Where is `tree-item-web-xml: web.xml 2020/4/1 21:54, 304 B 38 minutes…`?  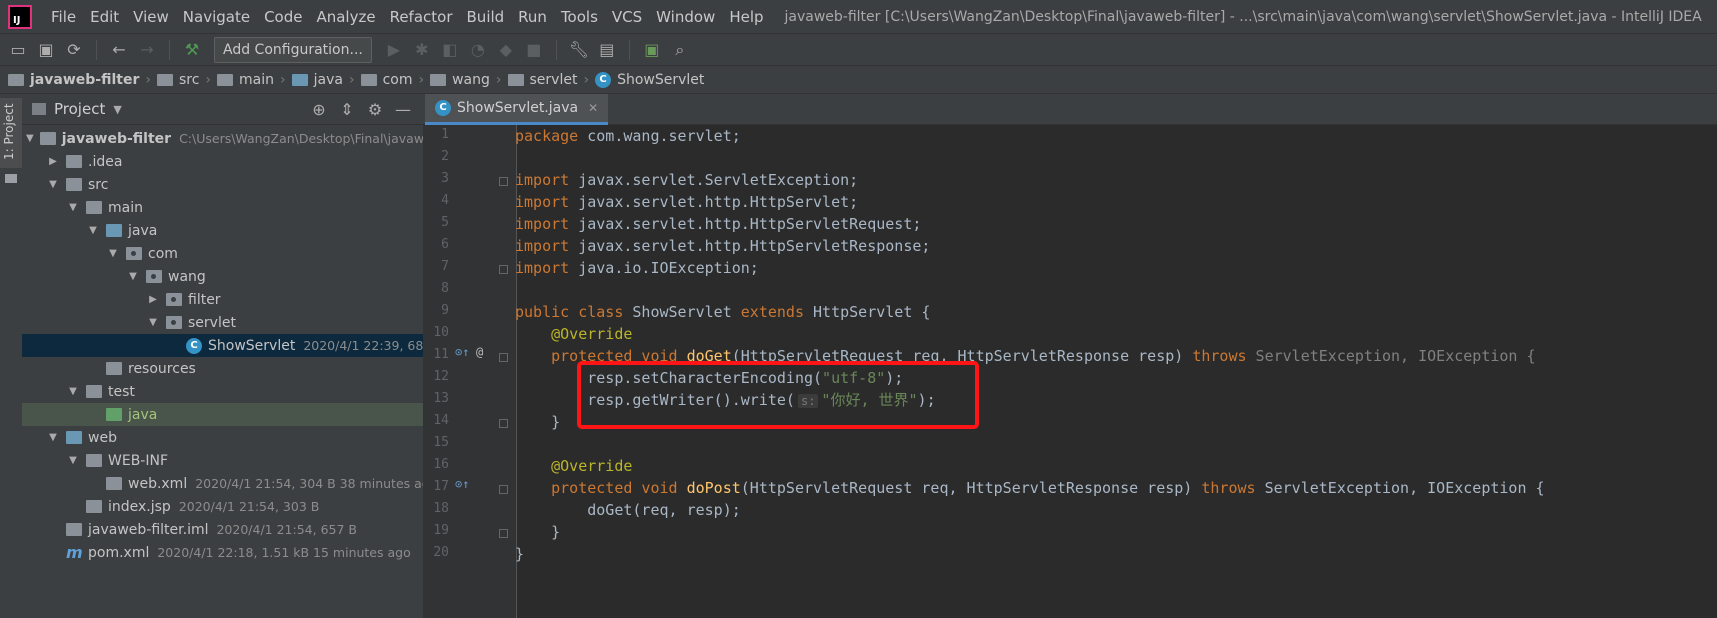 tree-item-web-xml: web.xml 2020/4/1 21:54, 304 B 38 minutes… is located at coordinates (222, 483).